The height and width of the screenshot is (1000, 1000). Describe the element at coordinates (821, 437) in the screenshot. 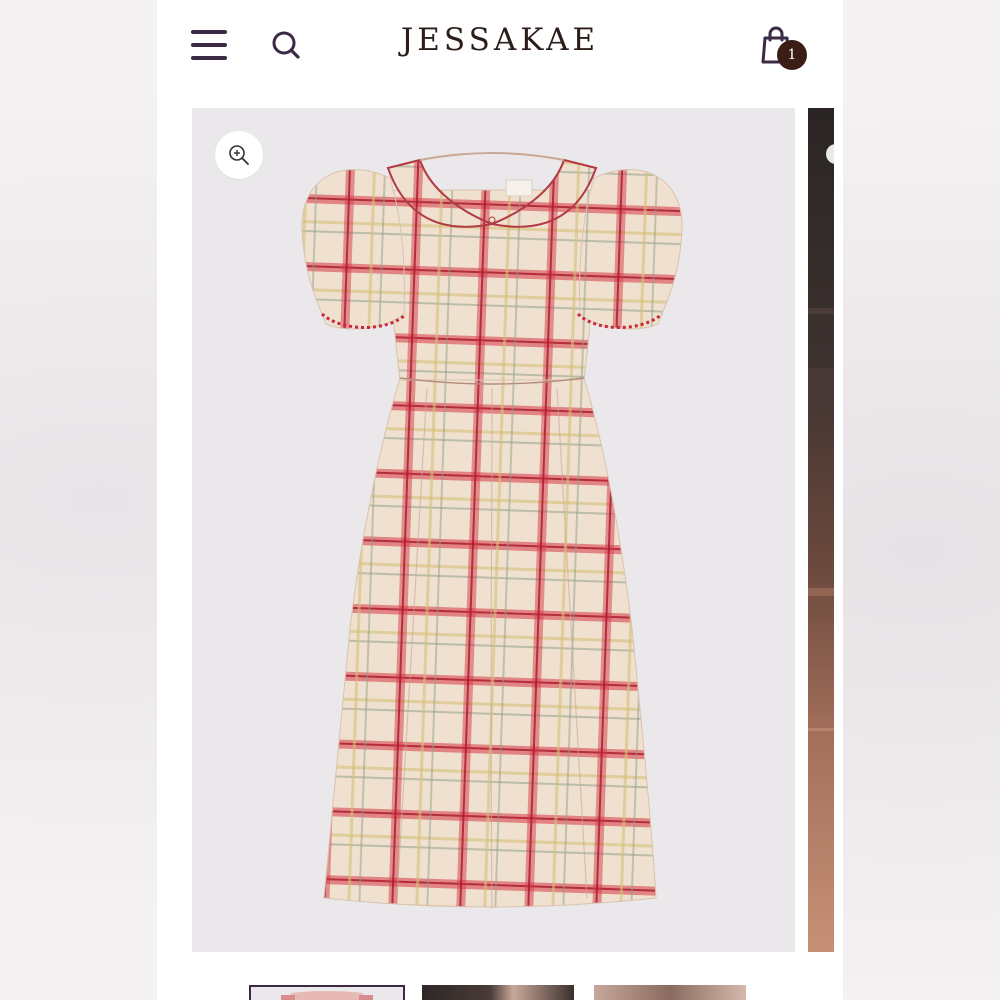

I see `model-photo-slide` at that location.